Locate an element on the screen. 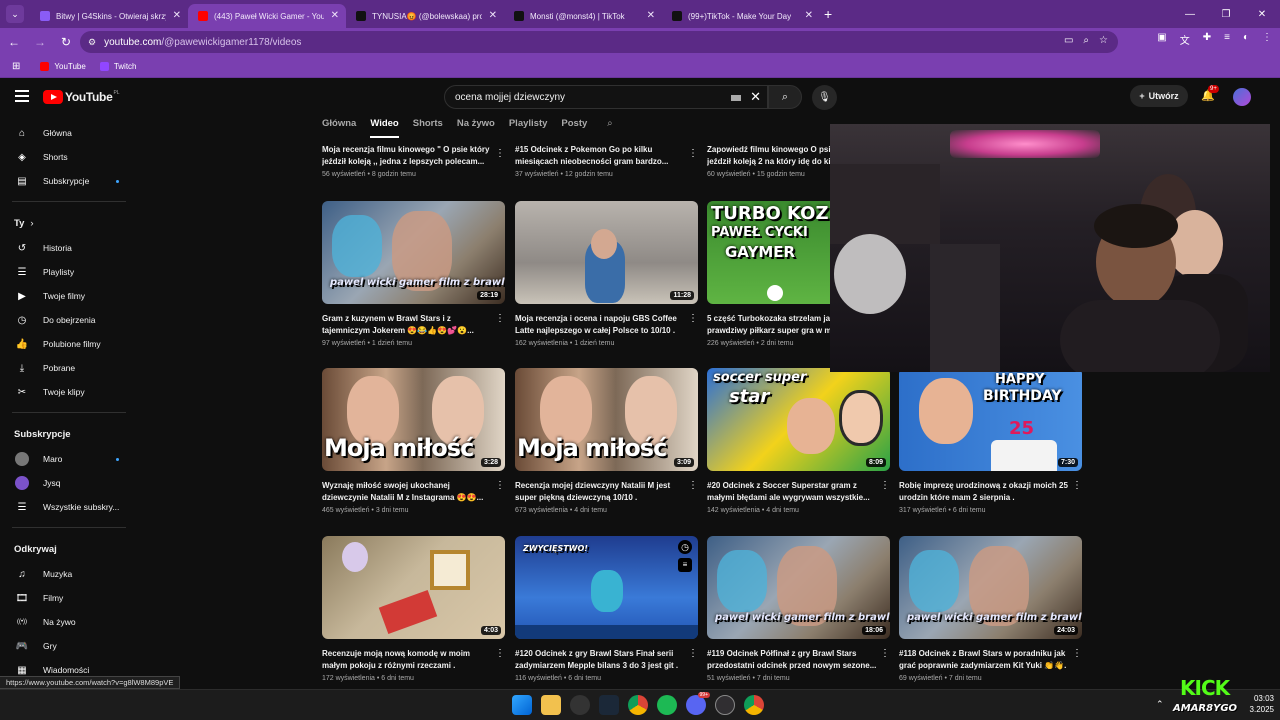 Image resolution: width=1280 pixels, height=720 pixels. video-thumbnail: 11:28 is located at coordinates (606, 252).